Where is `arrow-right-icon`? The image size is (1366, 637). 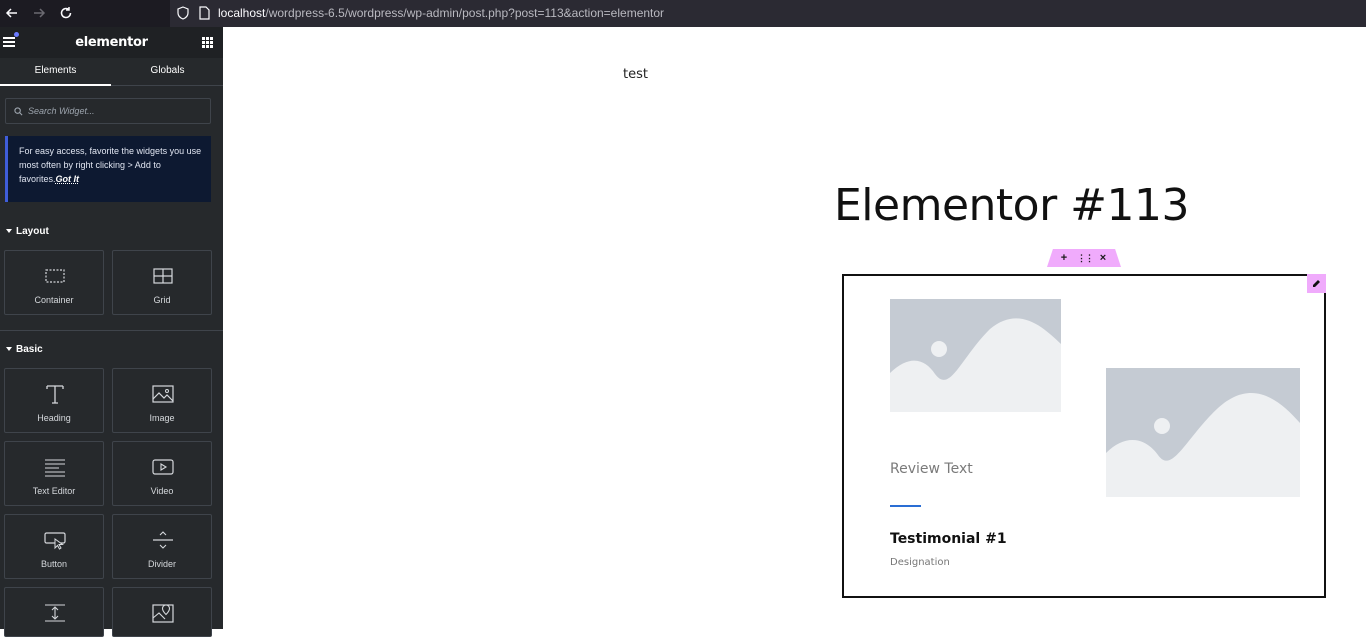
arrow-right-icon is located at coordinates (40, 13).